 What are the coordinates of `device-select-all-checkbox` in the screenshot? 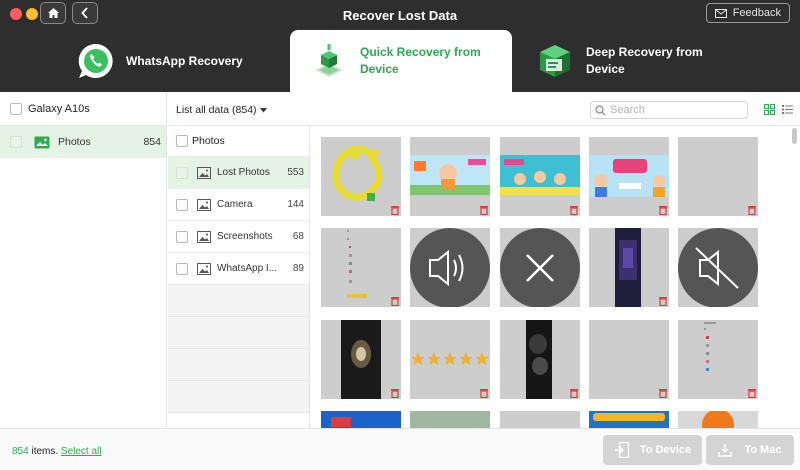 It's located at (16, 108).